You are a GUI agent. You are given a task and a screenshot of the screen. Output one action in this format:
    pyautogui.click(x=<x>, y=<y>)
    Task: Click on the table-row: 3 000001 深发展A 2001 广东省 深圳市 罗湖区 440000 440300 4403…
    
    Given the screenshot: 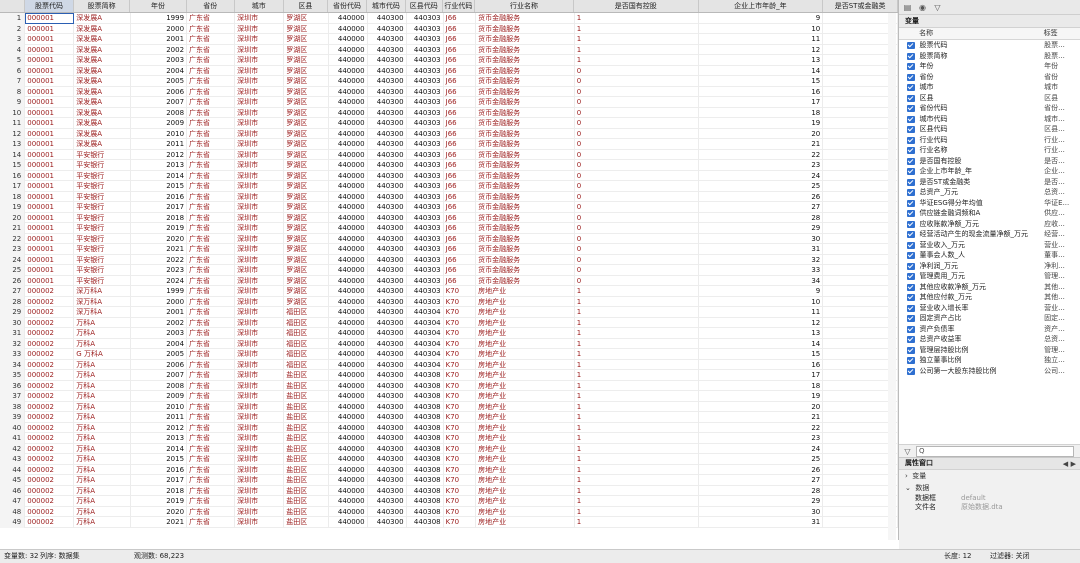 What is the action you would take?
    pyautogui.click(x=449, y=39)
    